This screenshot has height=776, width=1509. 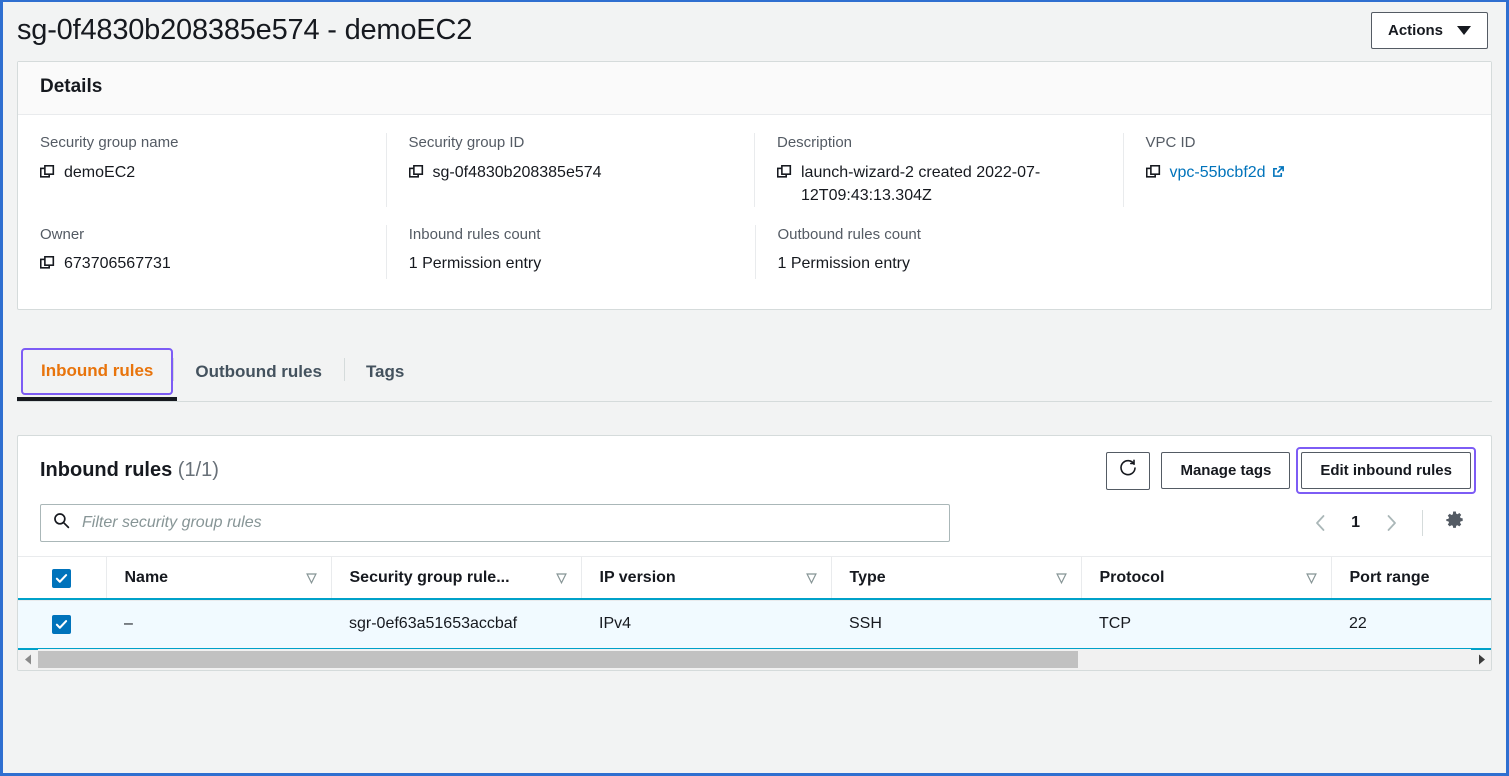 I want to click on tab-label: Inbound rules, so click(x=97, y=371).